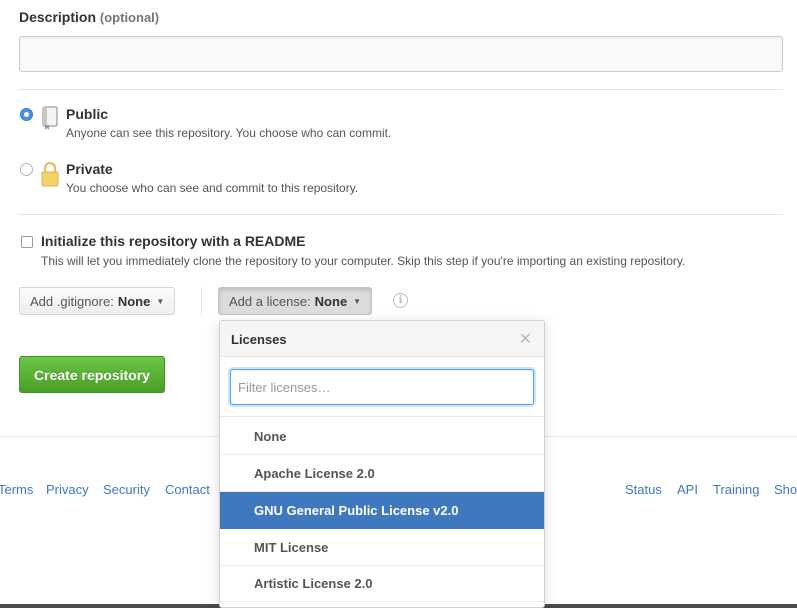 This screenshot has height=608, width=797. Describe the element at coordinates (72, 301) in the screenshot. I see `gitignore-label: Add .gitignore:` at that location.